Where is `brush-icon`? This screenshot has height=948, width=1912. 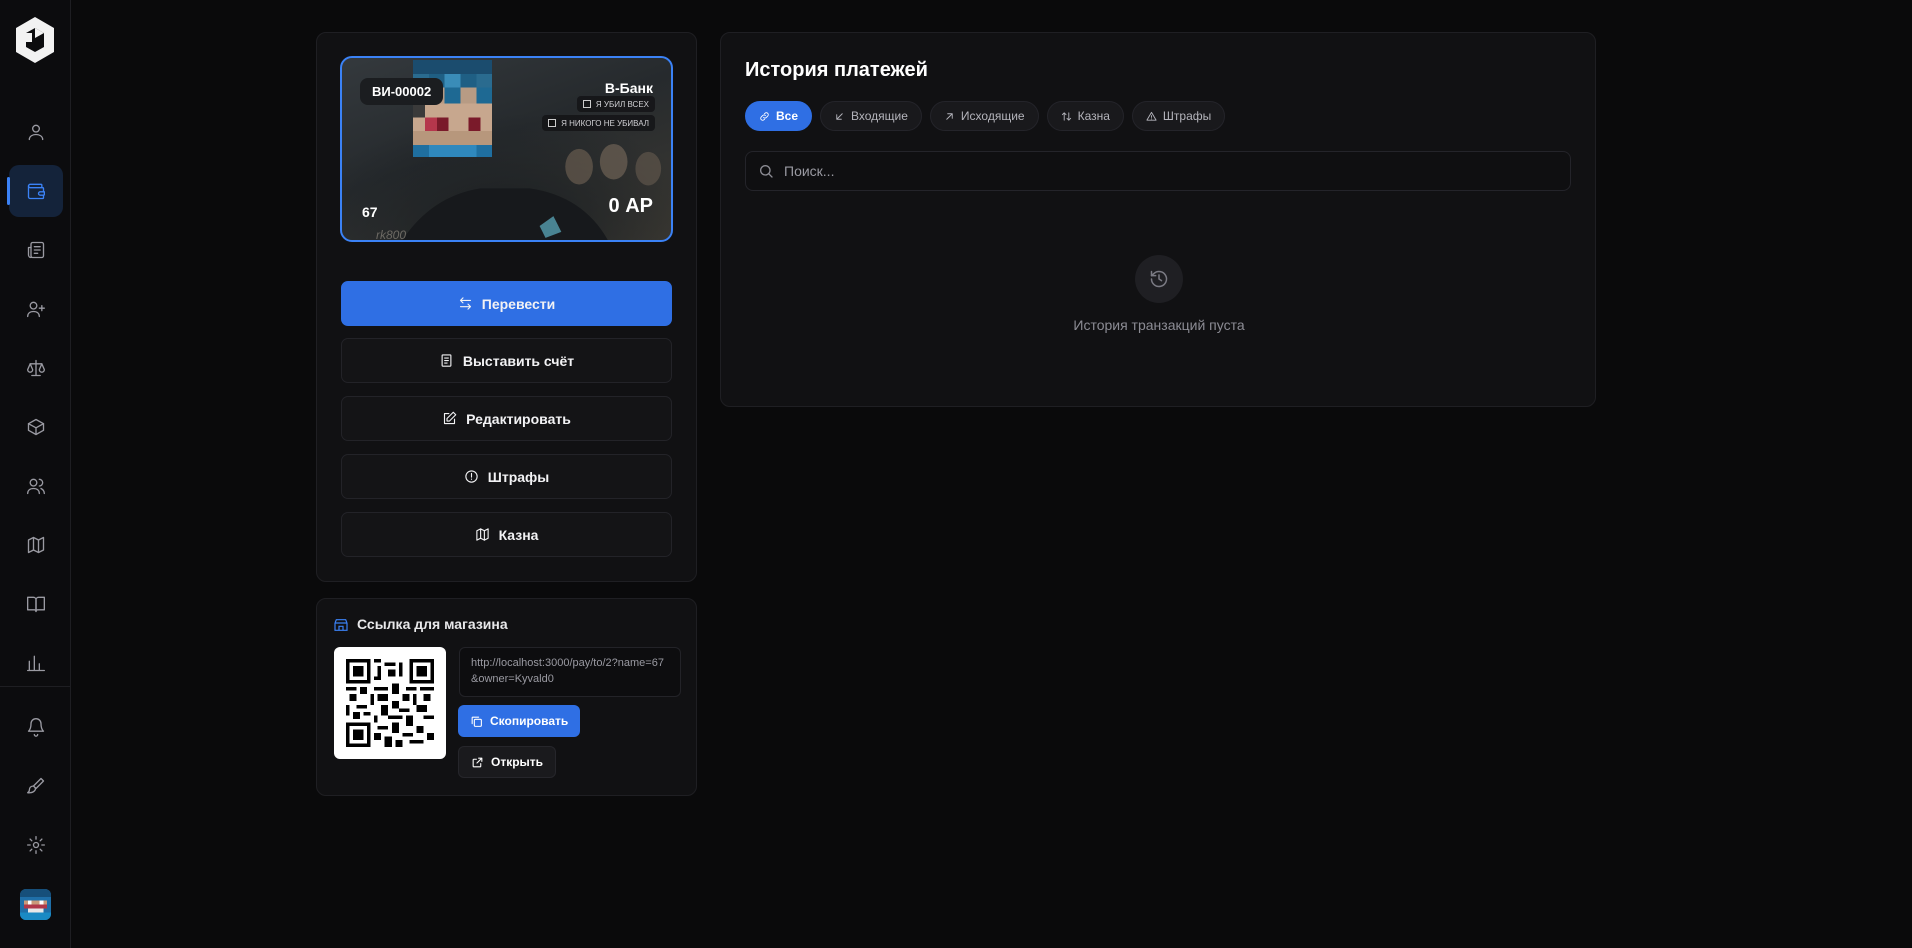 brush-icon is located at coordinates (36, 785).